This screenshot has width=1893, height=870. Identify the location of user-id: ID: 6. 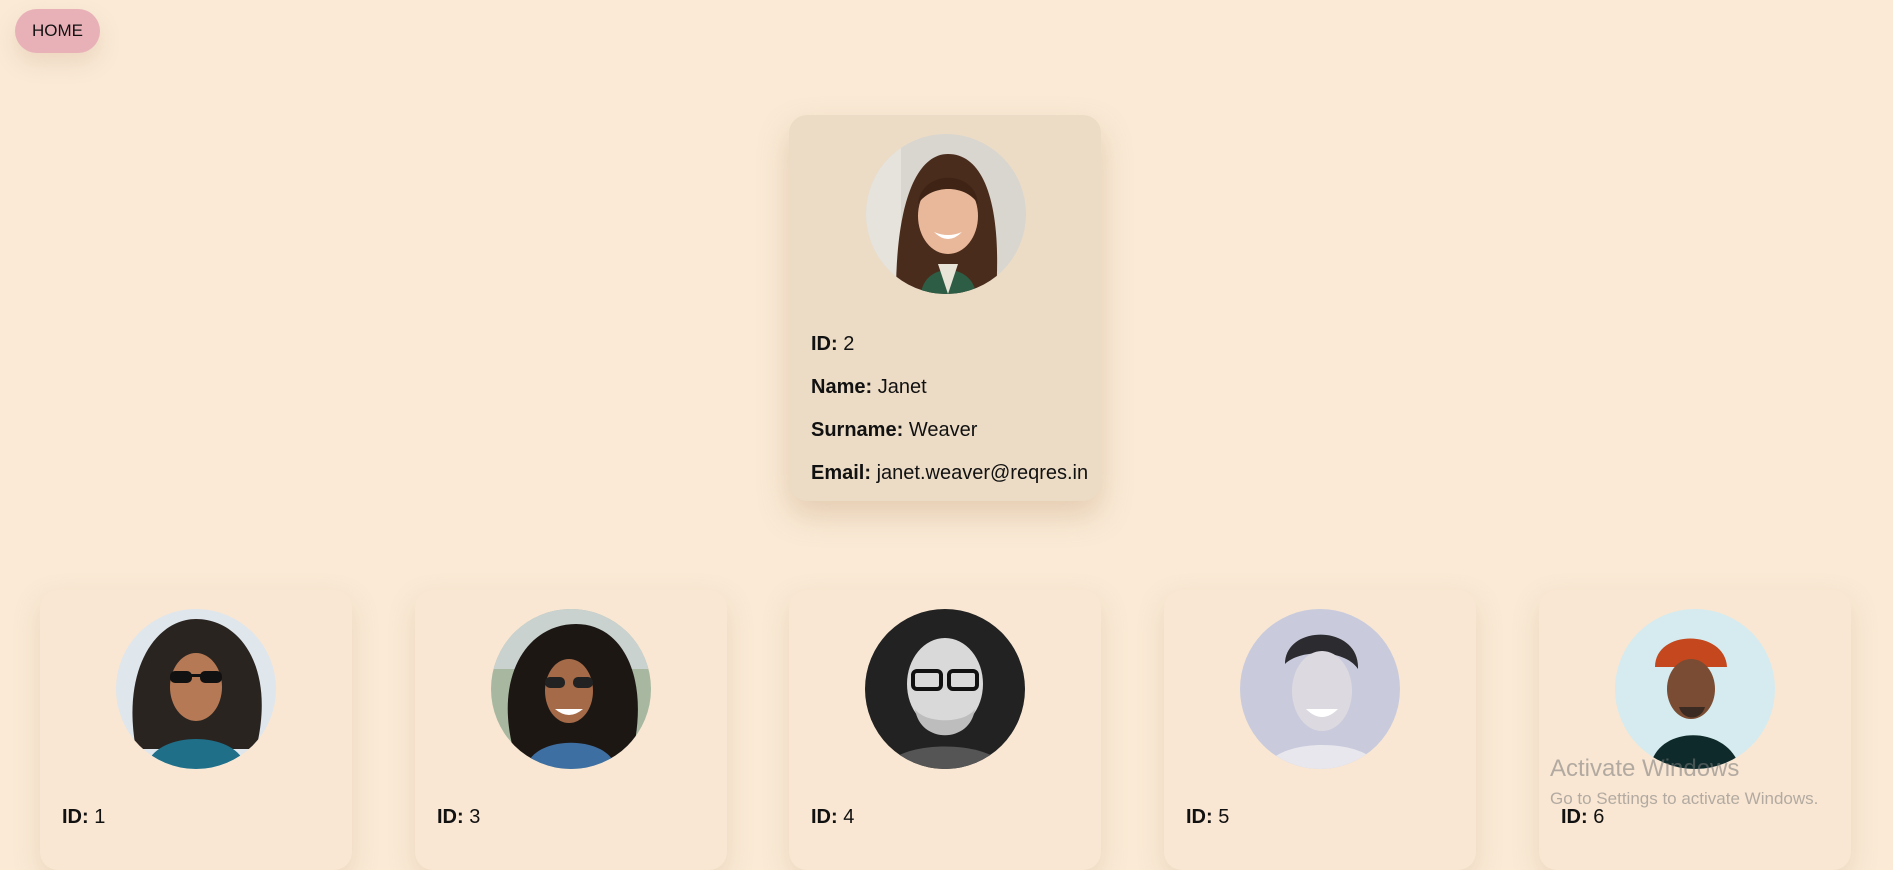
(1582, 817).